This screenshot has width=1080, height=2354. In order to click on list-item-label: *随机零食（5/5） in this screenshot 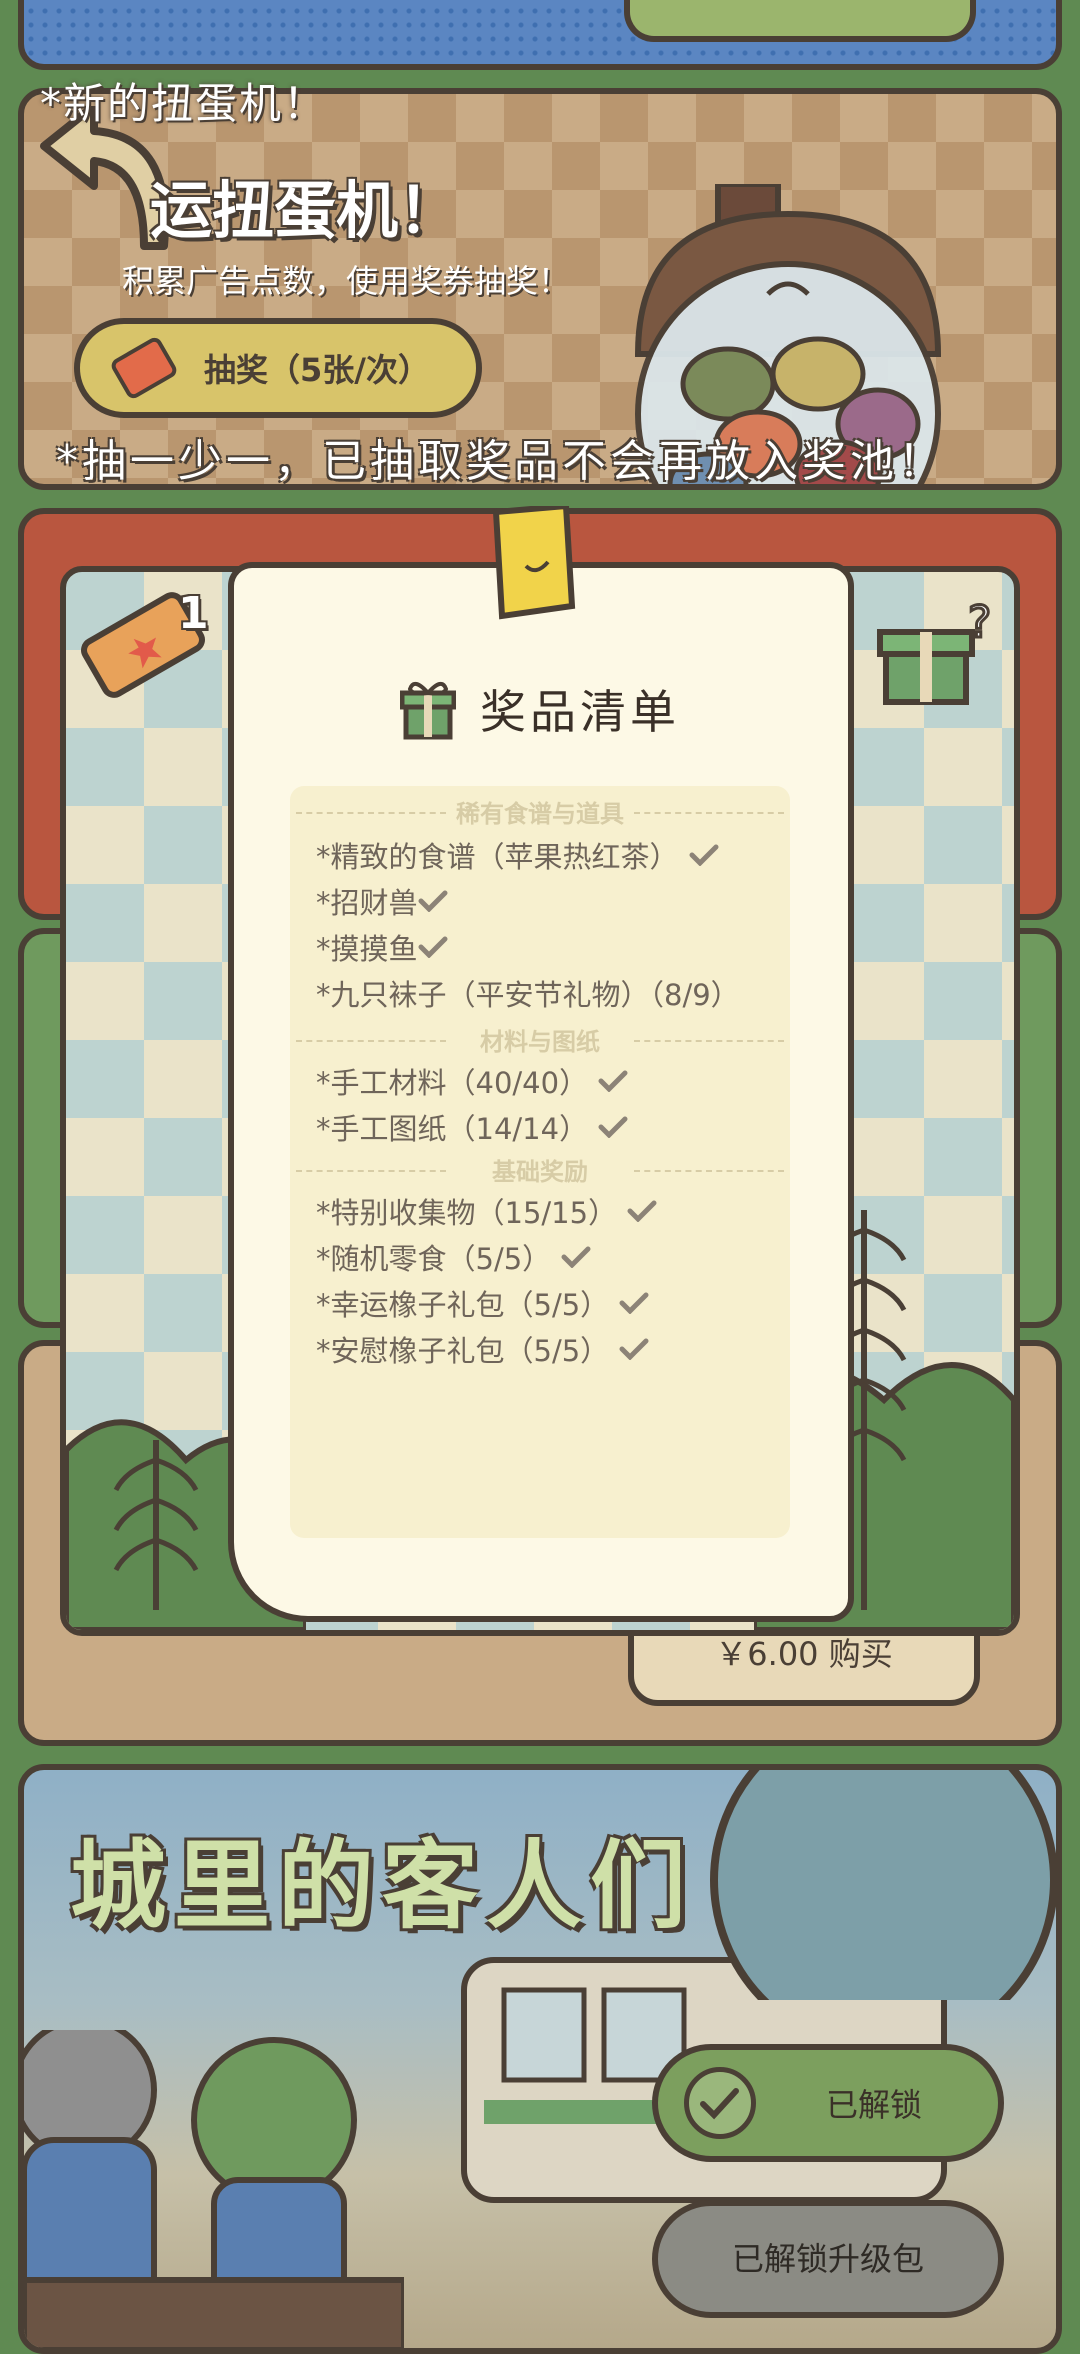, I will do `click(434, 1259)`.